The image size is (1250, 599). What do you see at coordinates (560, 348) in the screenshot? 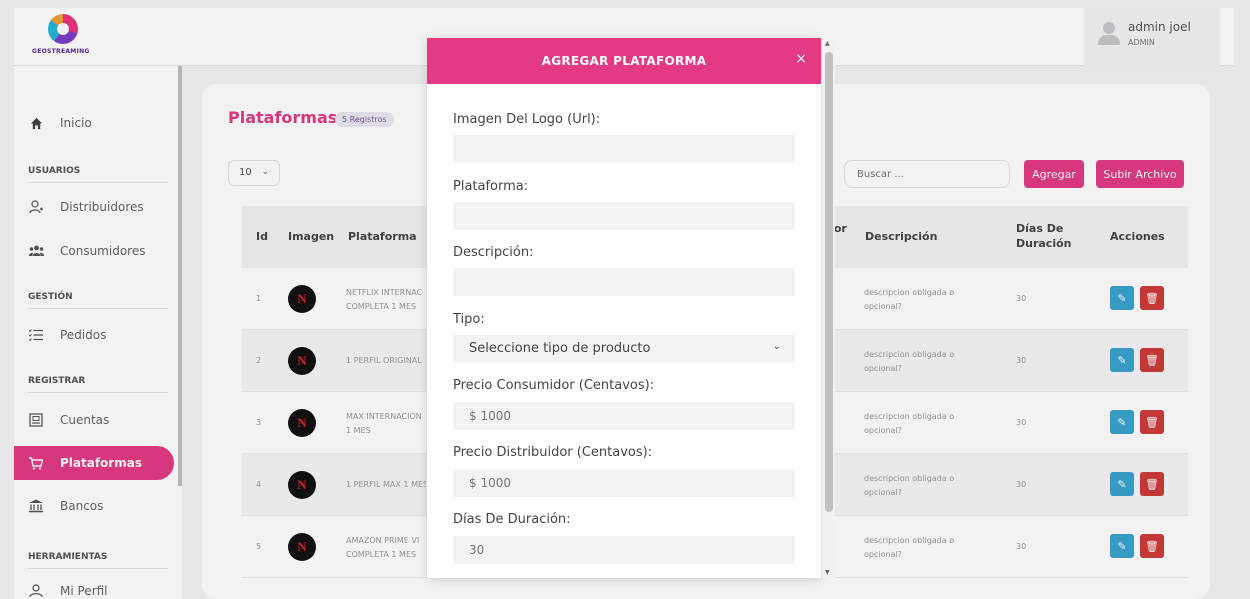
I see `type-selected-value: Seleccione tipo de producto` at bounding box center [560, 348].